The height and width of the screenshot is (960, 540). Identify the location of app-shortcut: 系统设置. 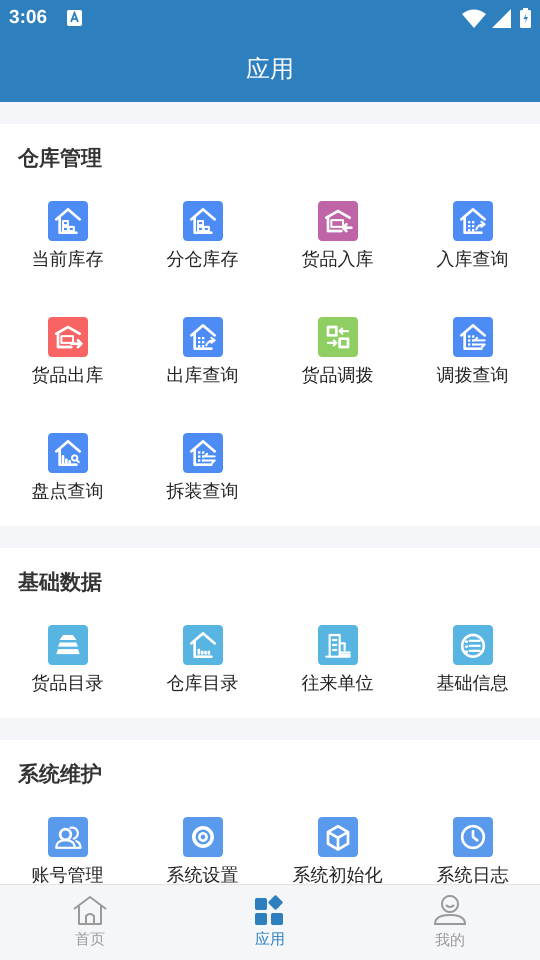
(202, 874).